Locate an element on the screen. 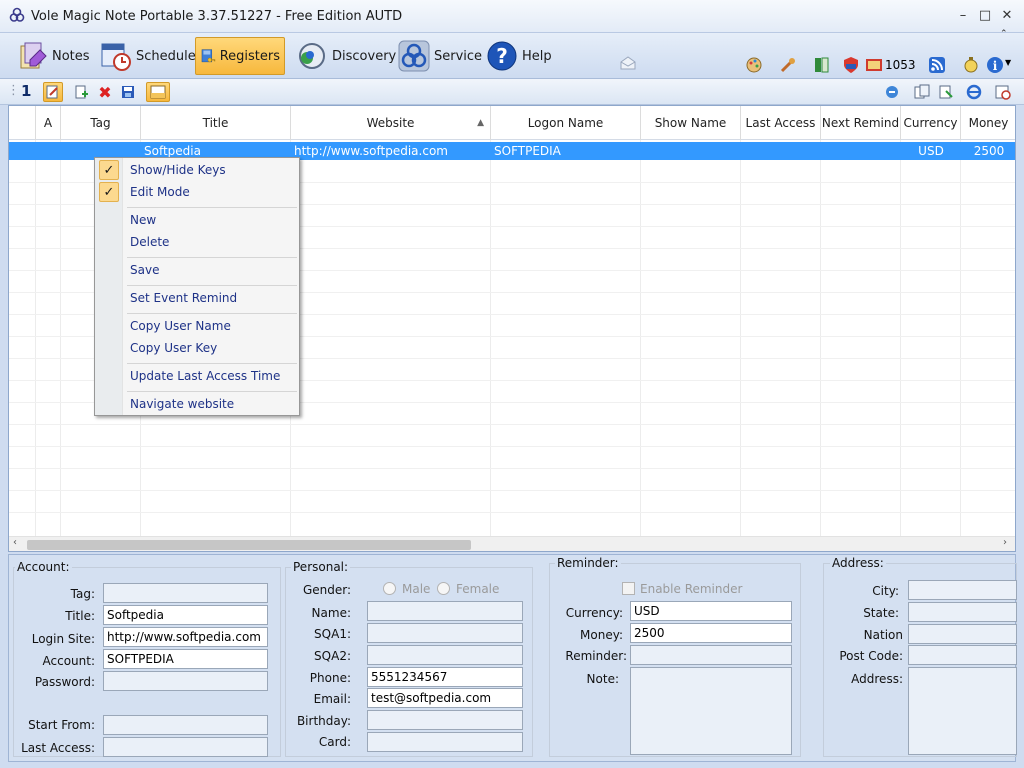 The image size is (1024, 768). address-label: Address: is located at coordinates (877, 679).